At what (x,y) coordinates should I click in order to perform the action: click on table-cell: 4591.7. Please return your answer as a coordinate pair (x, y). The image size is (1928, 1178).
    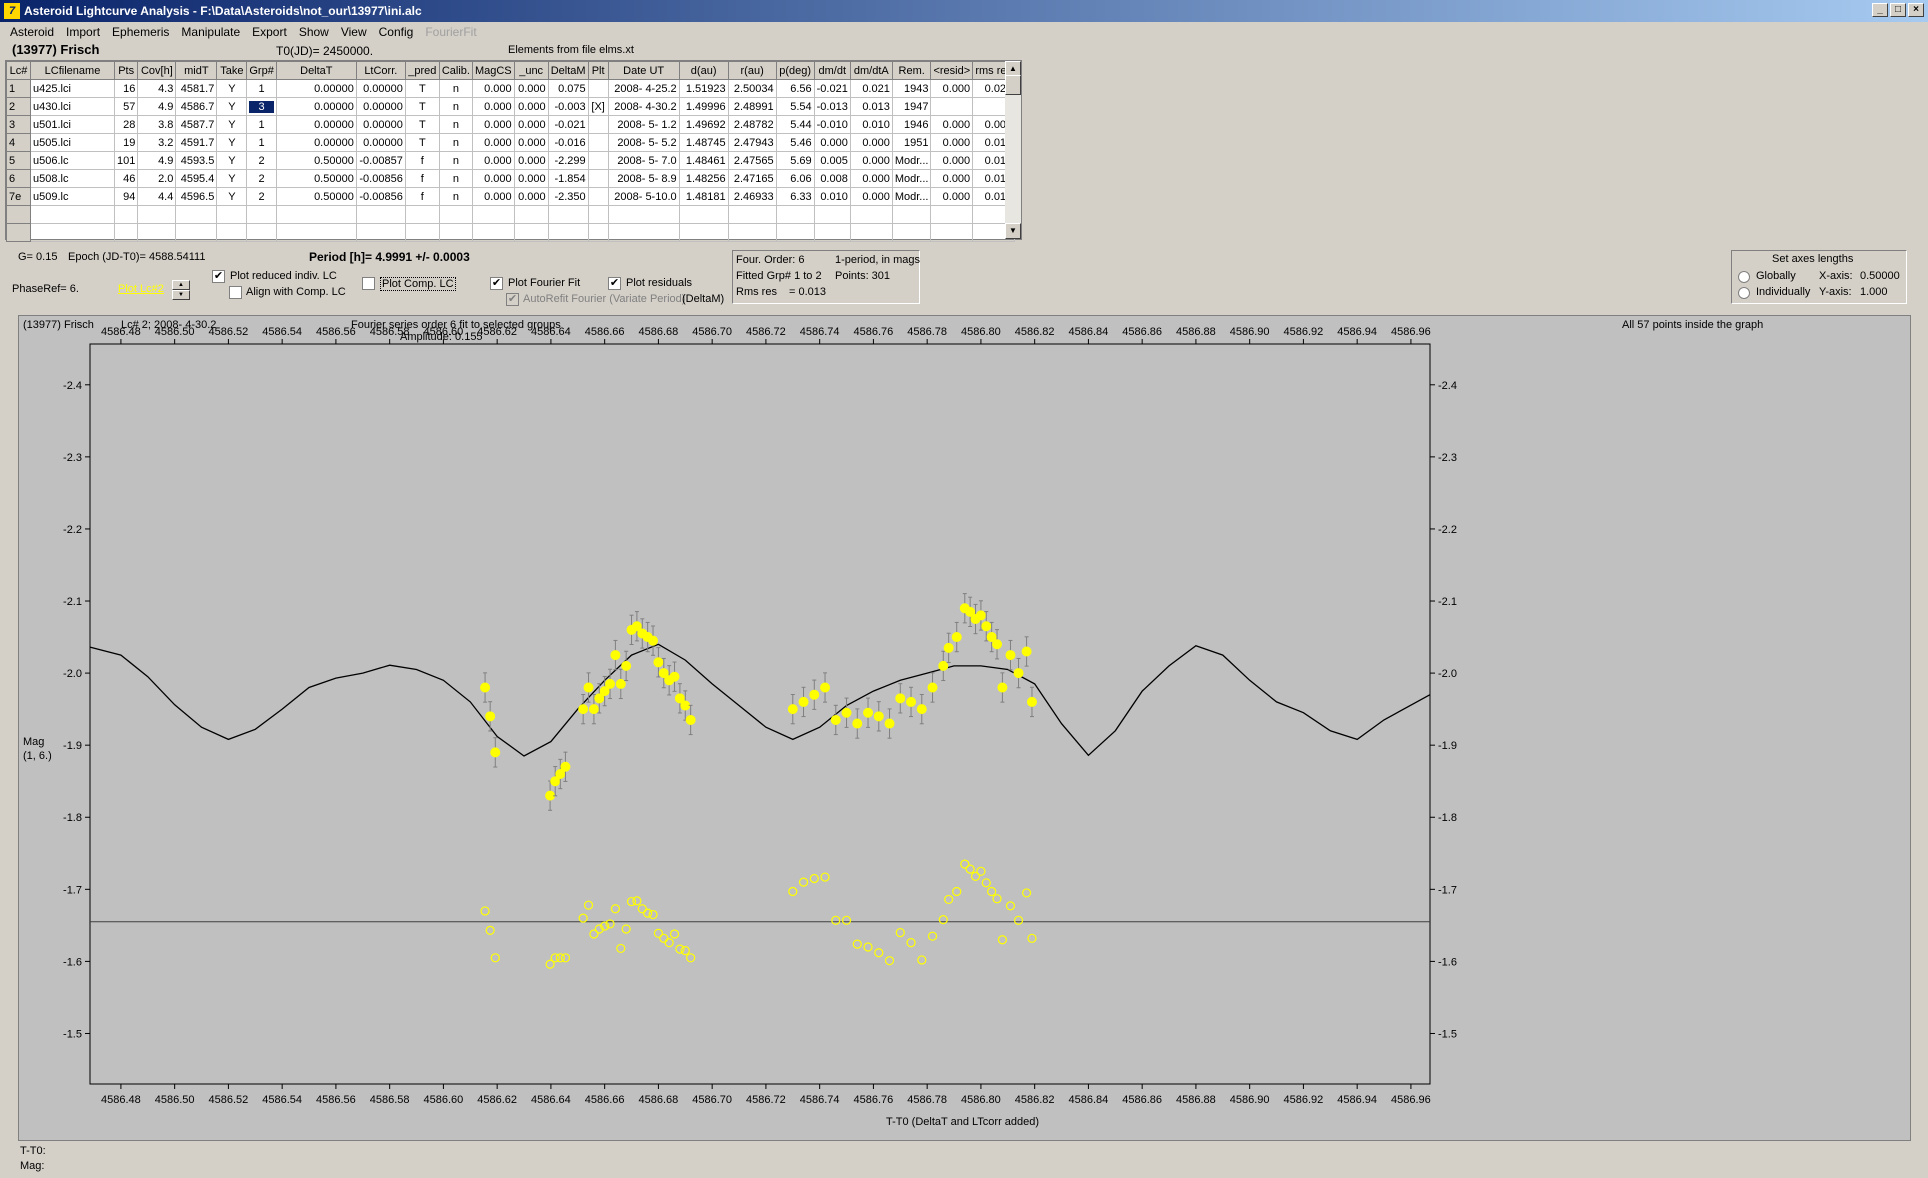
    Looking at the image, I should click on (196, 142).